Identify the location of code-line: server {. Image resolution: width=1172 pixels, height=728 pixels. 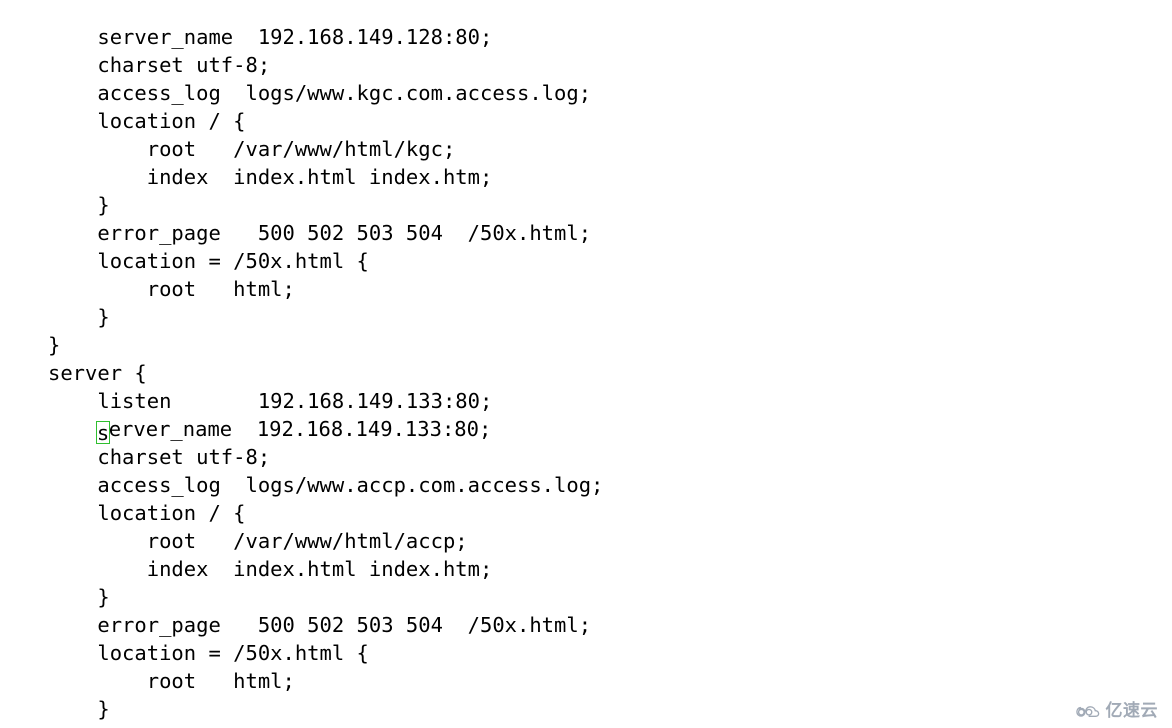
(586, 373).